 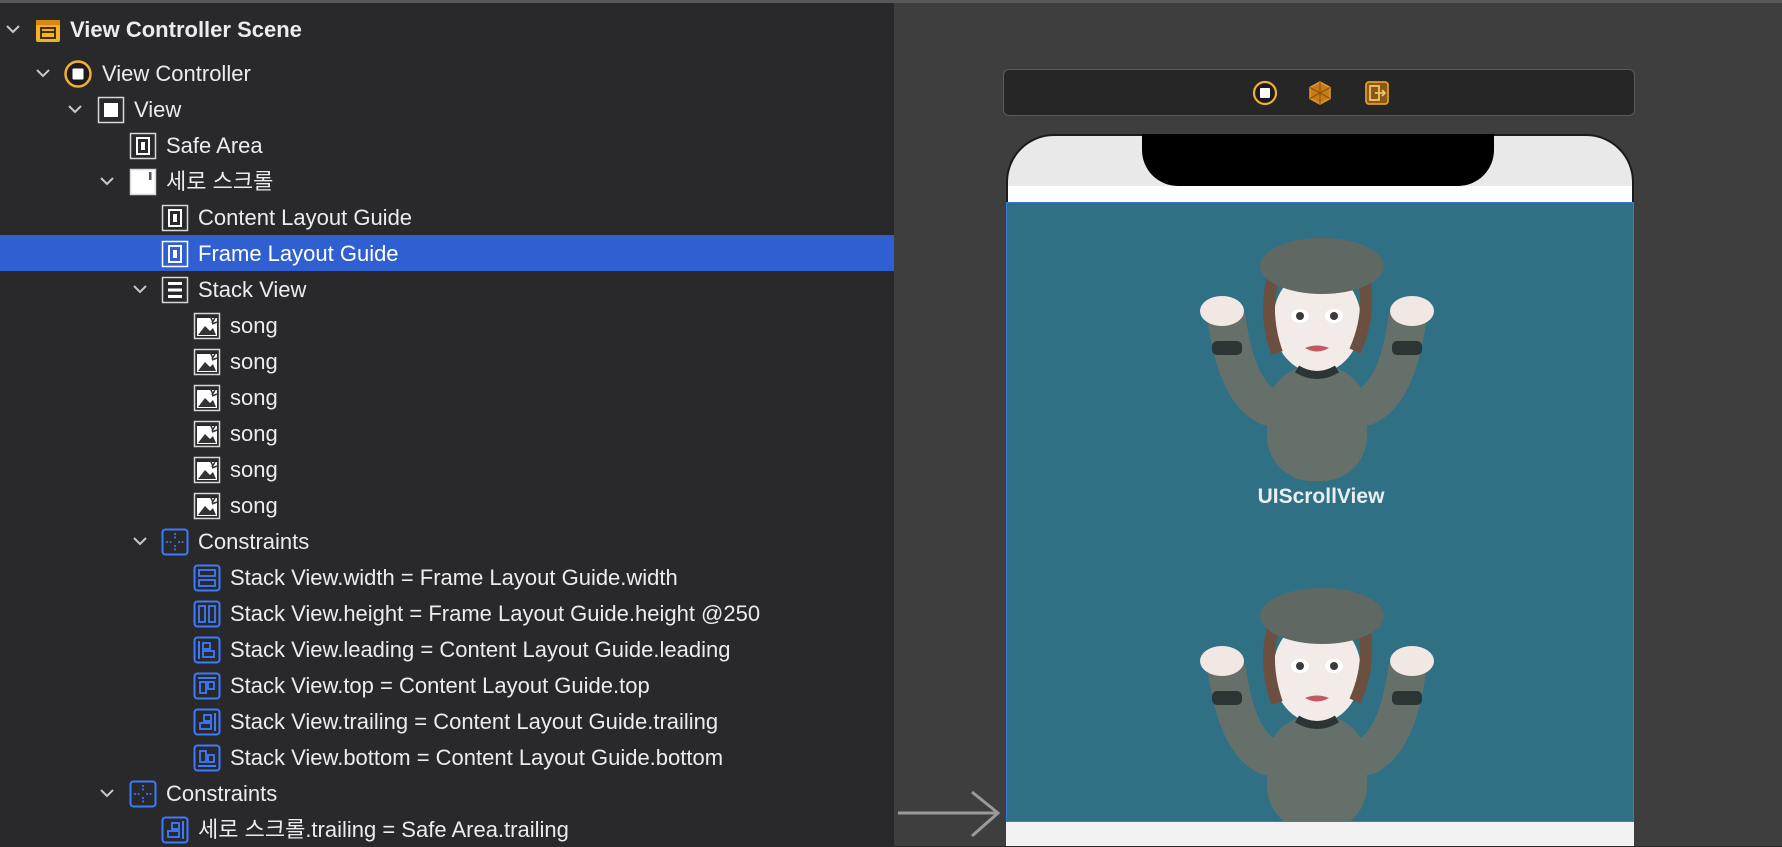 What do you see at coordinates (207, 686) in the screenshot?
I see `top-constraint-icon` at bounding box center [207, 686].